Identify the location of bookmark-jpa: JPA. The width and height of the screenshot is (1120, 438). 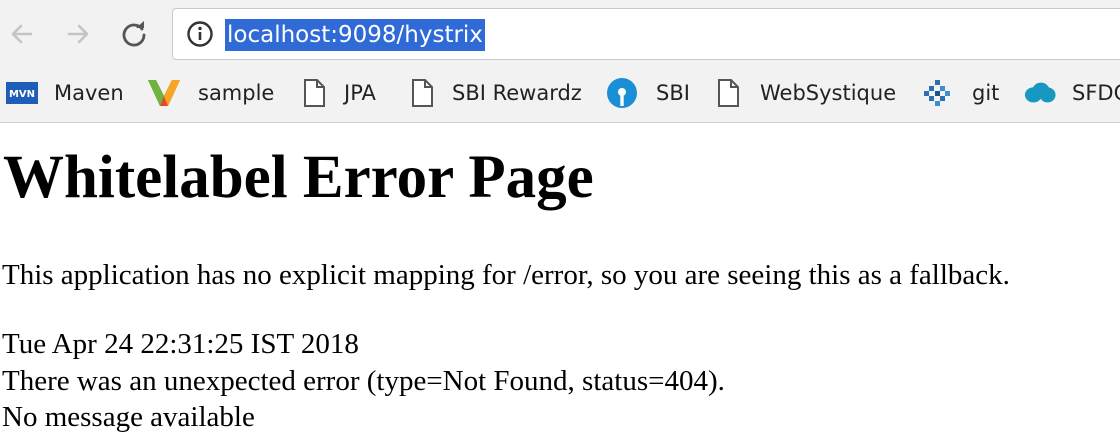
(337, 93).